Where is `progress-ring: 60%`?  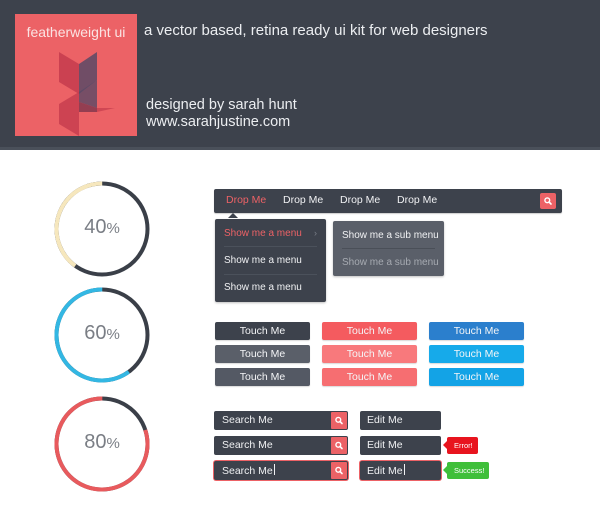 progress-ring: 60% is located at coordinates (102, 335).